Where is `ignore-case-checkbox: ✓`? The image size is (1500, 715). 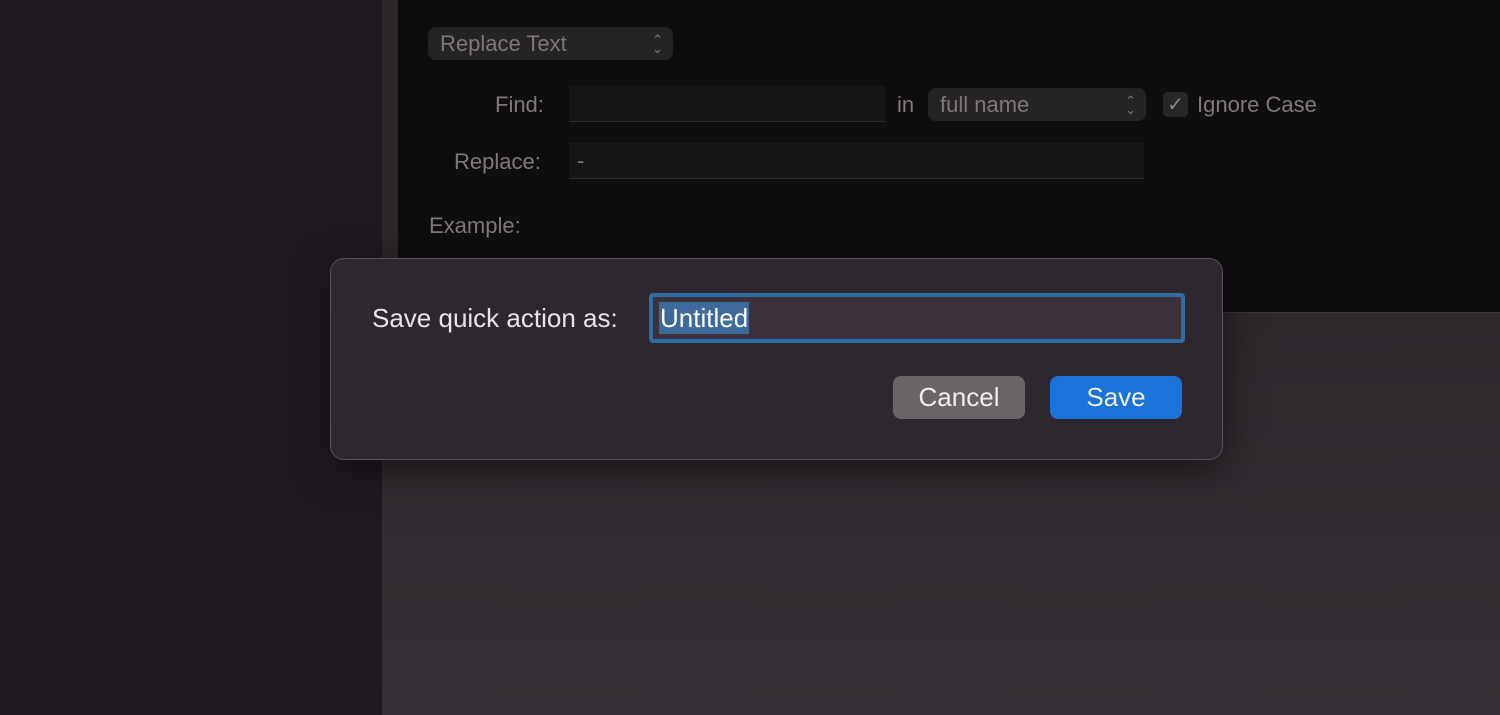 ignore-case-checkbox: ✓ is located at coordinates (1175, 104).